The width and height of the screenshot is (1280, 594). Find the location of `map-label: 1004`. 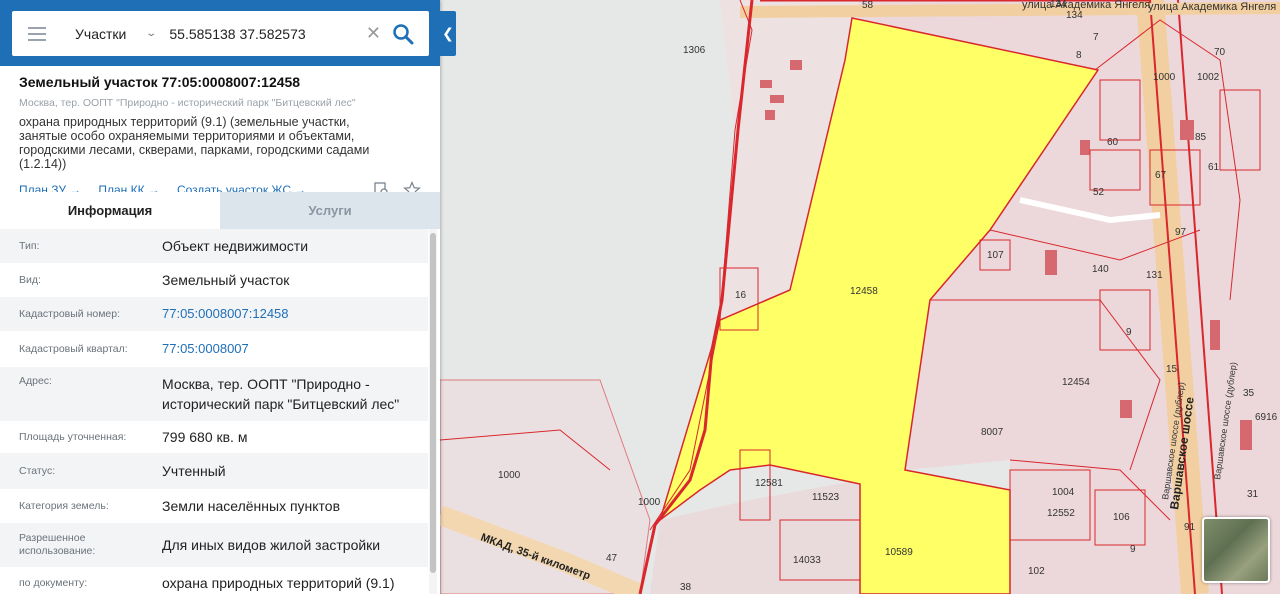

map-label: 1004 is located at coordinates (1063, 492).